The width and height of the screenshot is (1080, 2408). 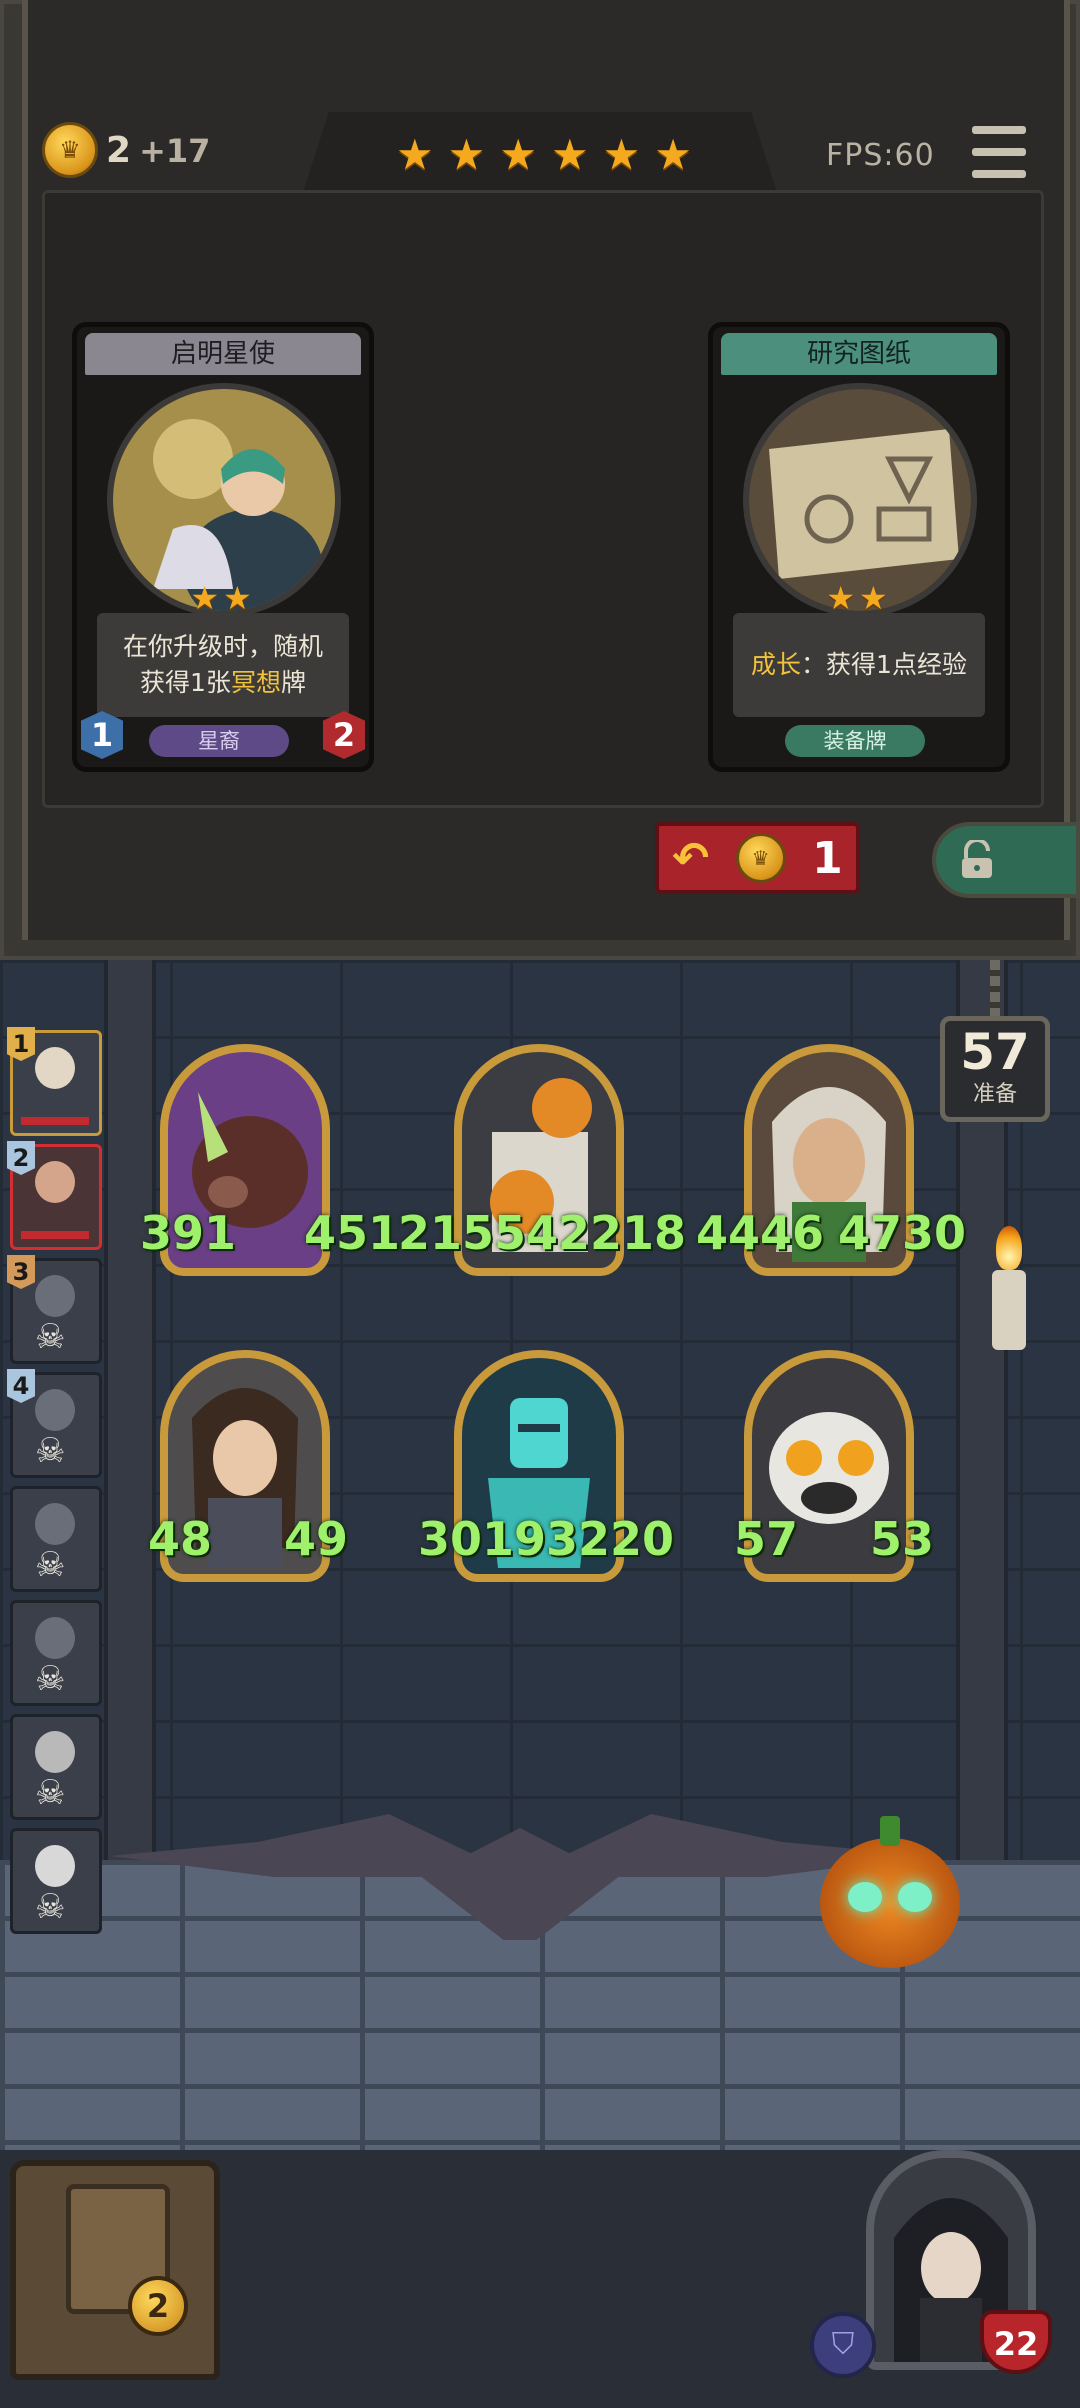 I want to click on lineup-slot: 2, so click(x=54, y=1195).